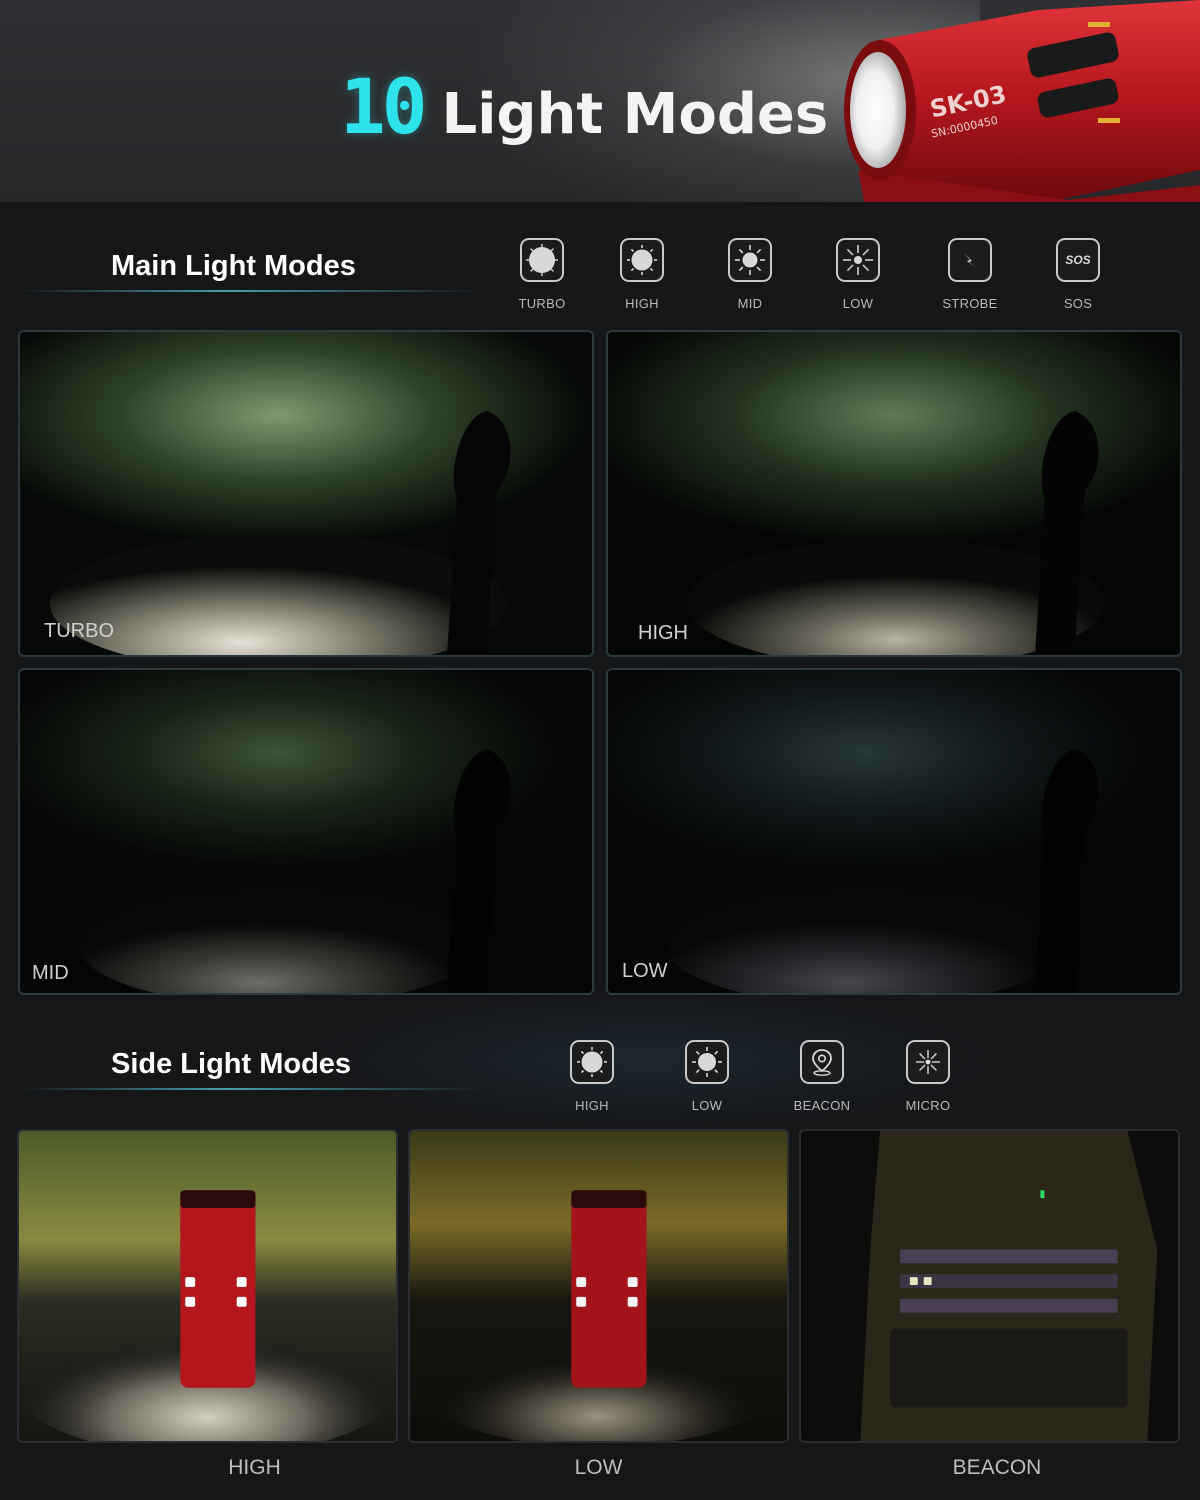  I want to click on location-pin-icon, so click(822, 1062).